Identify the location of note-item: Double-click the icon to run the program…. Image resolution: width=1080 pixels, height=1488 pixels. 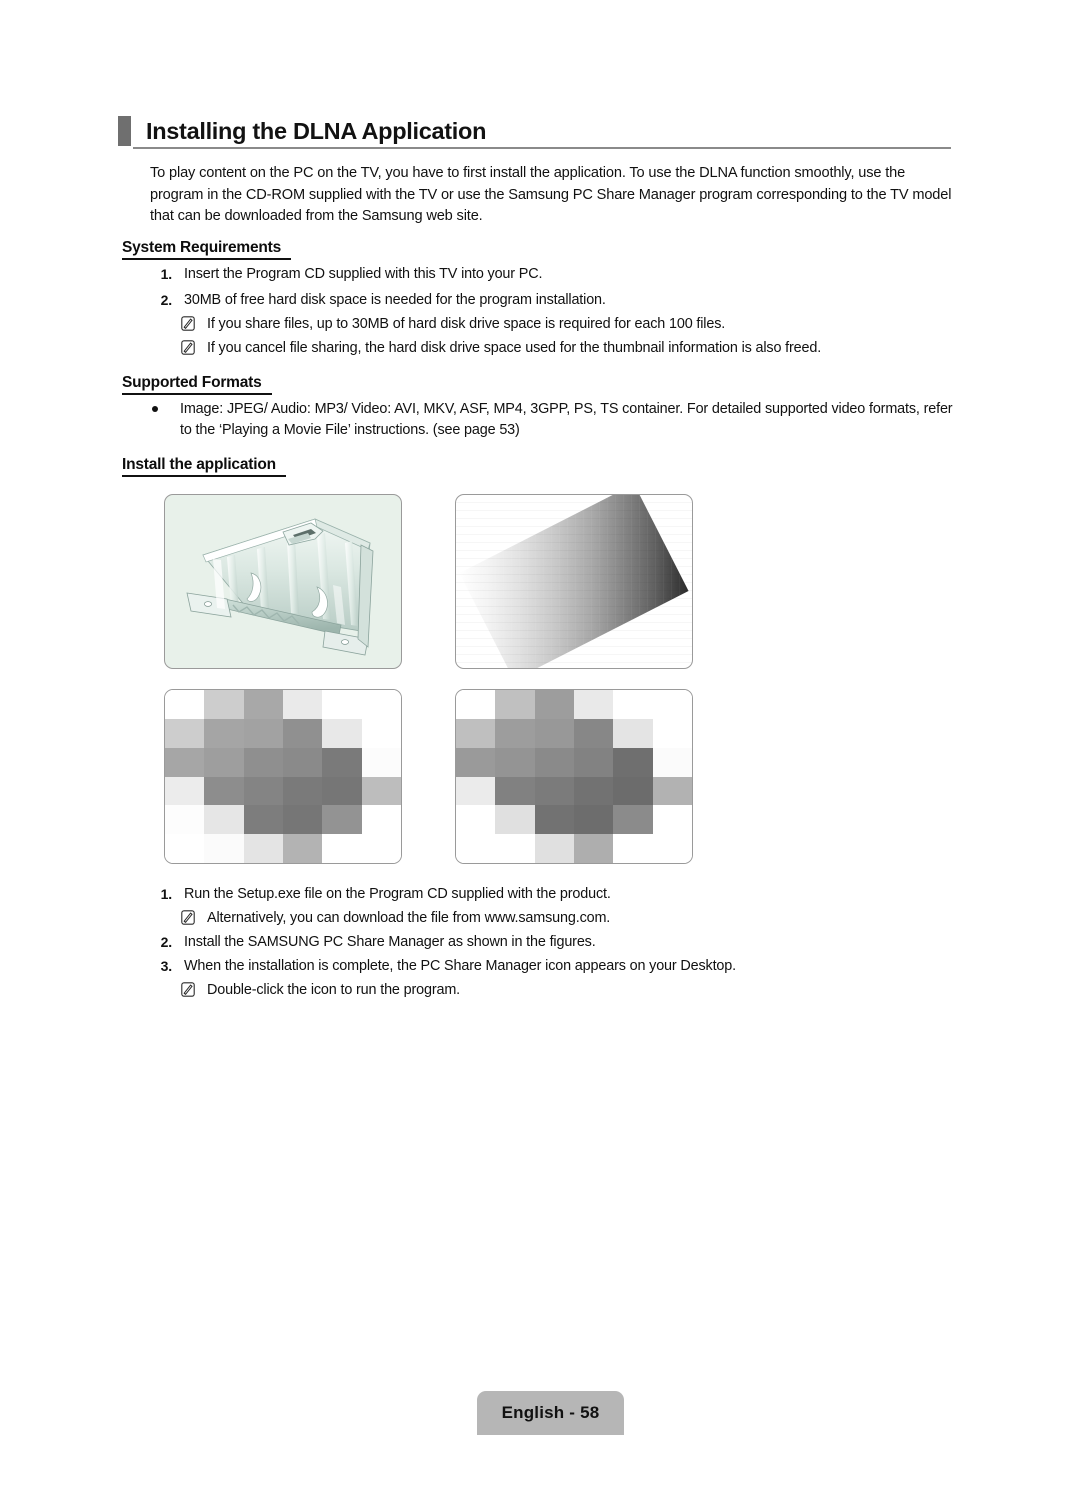
(561, 990).